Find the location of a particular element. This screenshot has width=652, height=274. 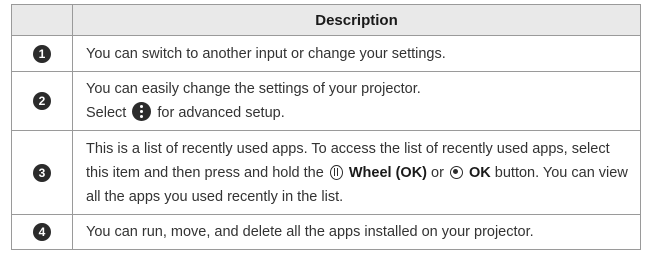

number-badge: 4 is located at coordinates (42, 232).